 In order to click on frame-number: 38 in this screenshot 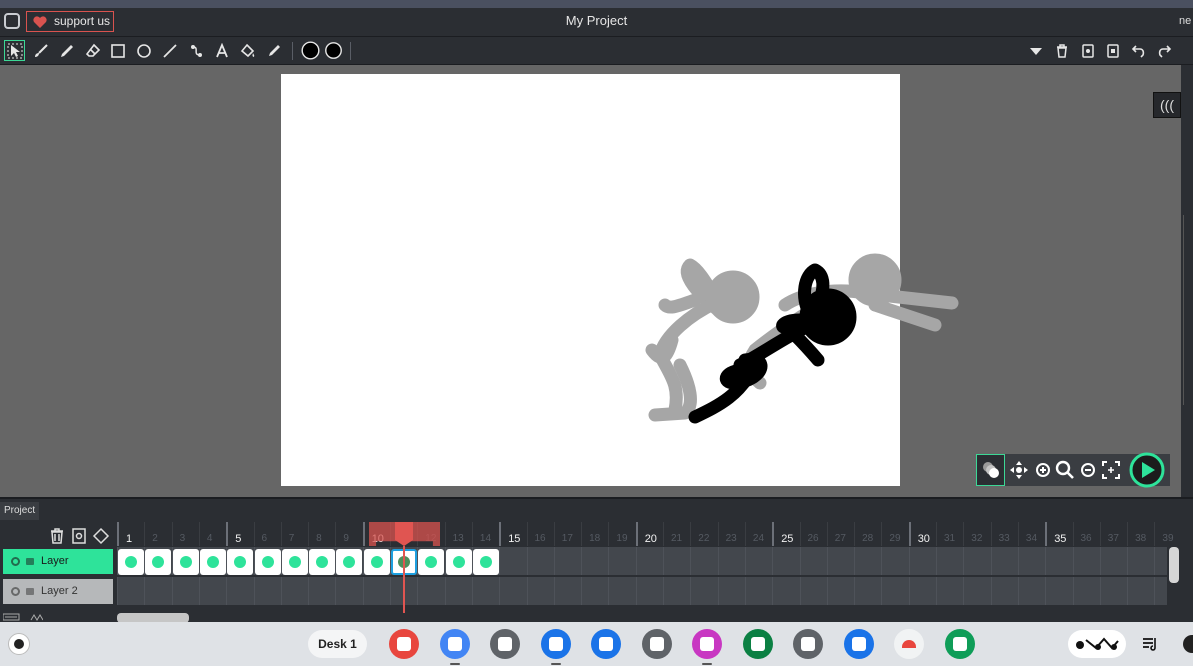, I will do `click(1140, 534)`.